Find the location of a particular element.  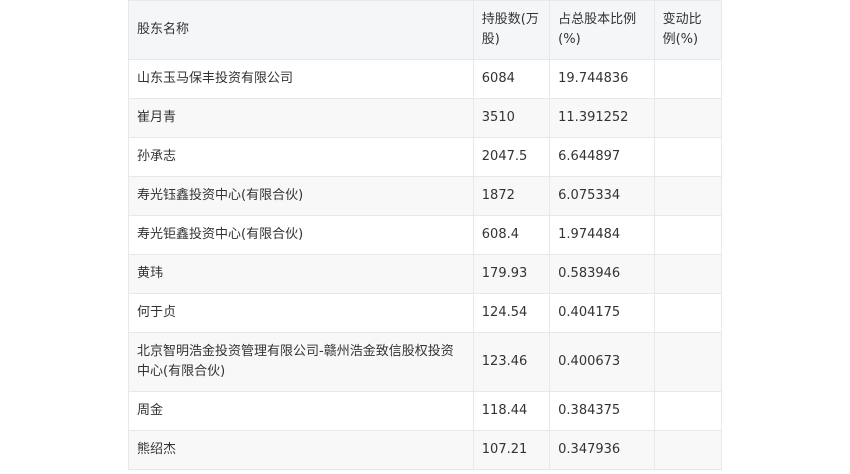

ratio-cell: 6.075334 is located at coordinates (602, 196).